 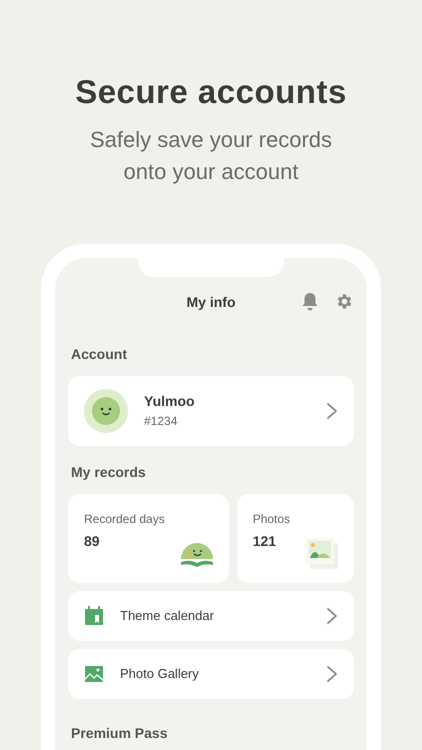 I want to click on account-card: Yulmoo #1234, so click(x=211, y=411).